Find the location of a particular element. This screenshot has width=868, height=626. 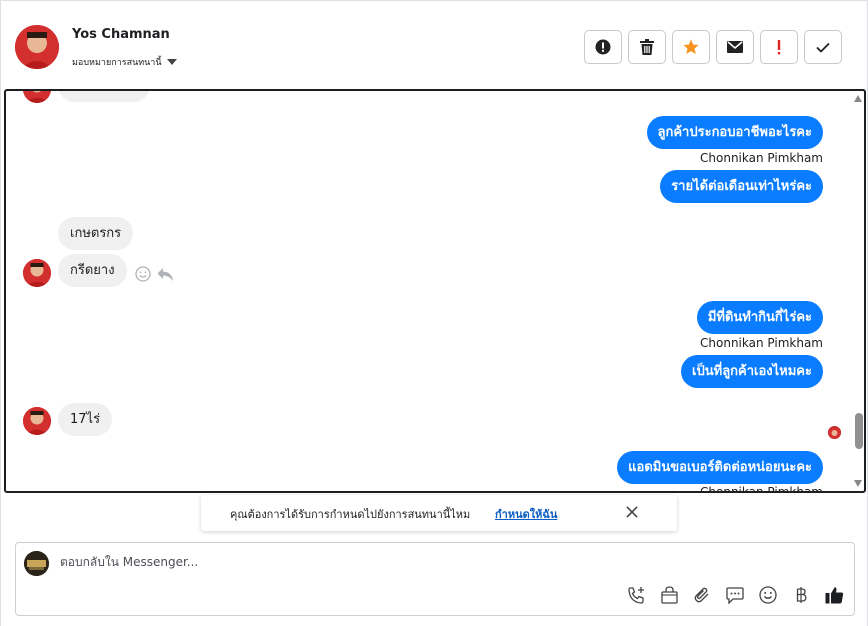

shop-button is located at coordinates (669, 595).